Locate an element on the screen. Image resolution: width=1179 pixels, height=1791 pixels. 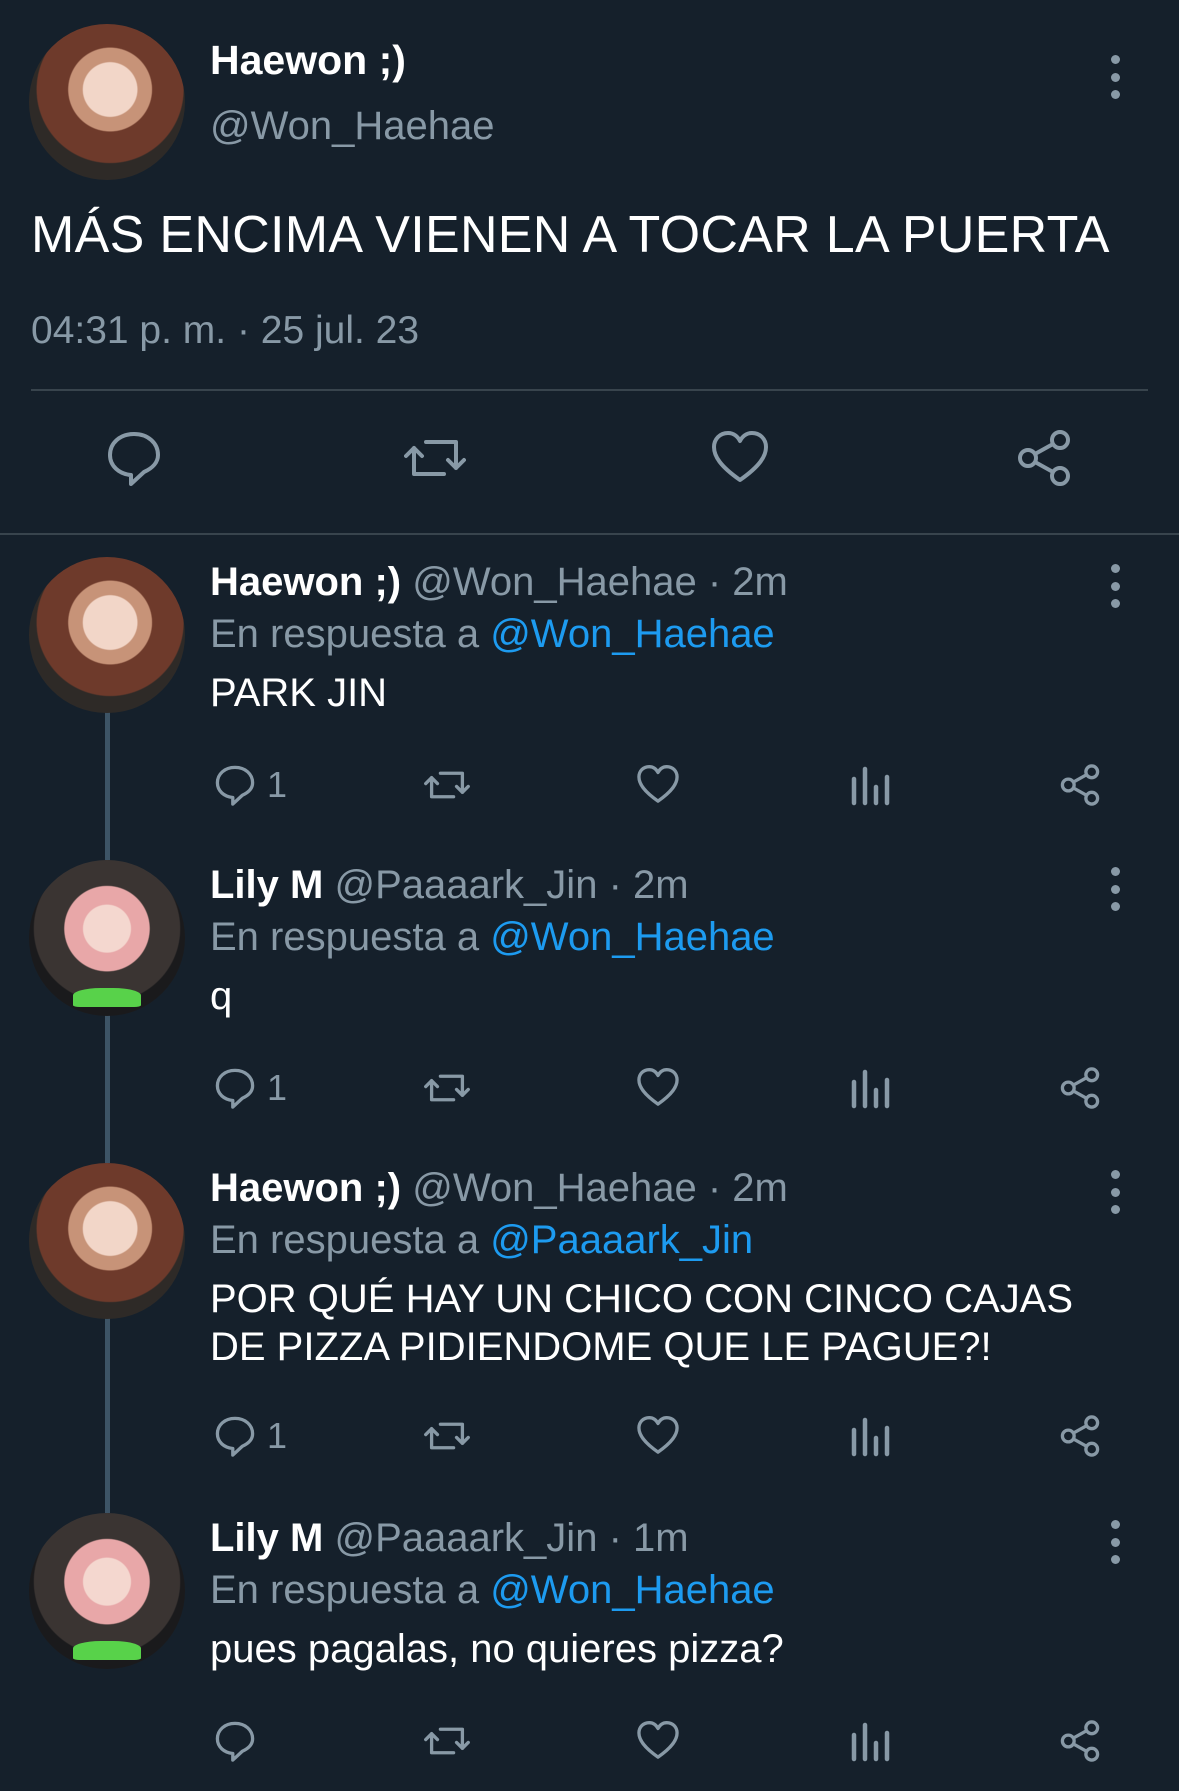
relative-time: · 1m is located at coordinates (648, 1538).